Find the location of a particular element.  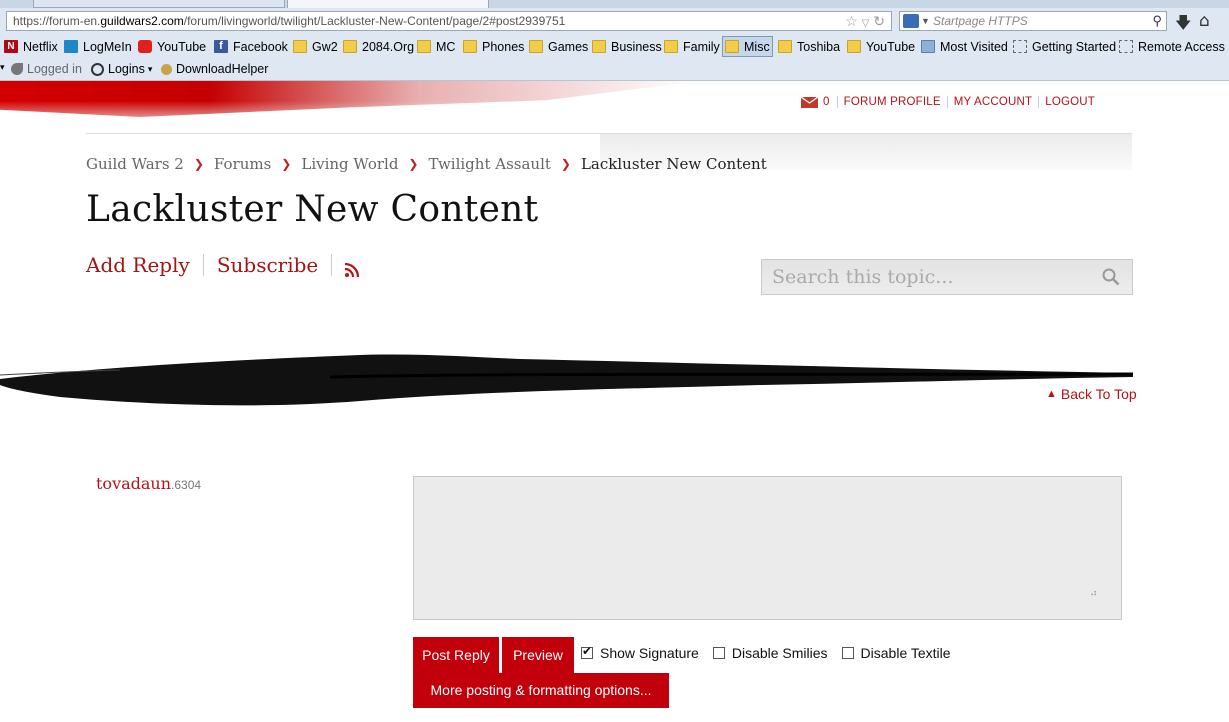

reply-author: tovadaun.6304 is located at coordinates (148, 483).